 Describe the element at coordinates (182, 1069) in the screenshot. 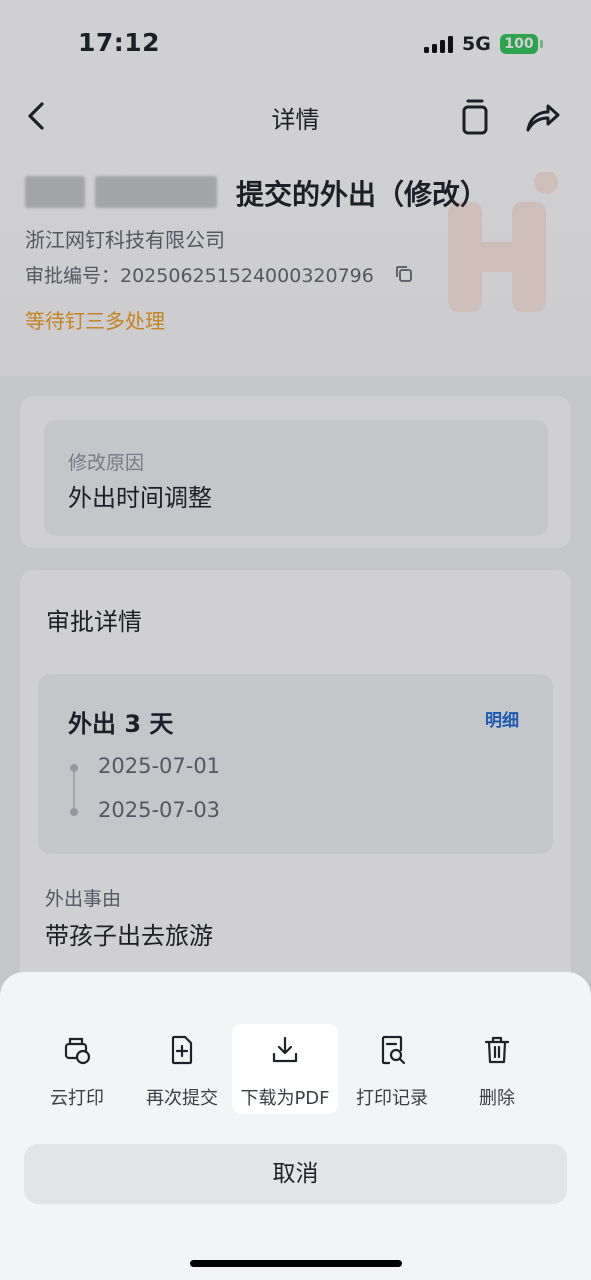

I see `resubmit-button: 再次提交` at that location.